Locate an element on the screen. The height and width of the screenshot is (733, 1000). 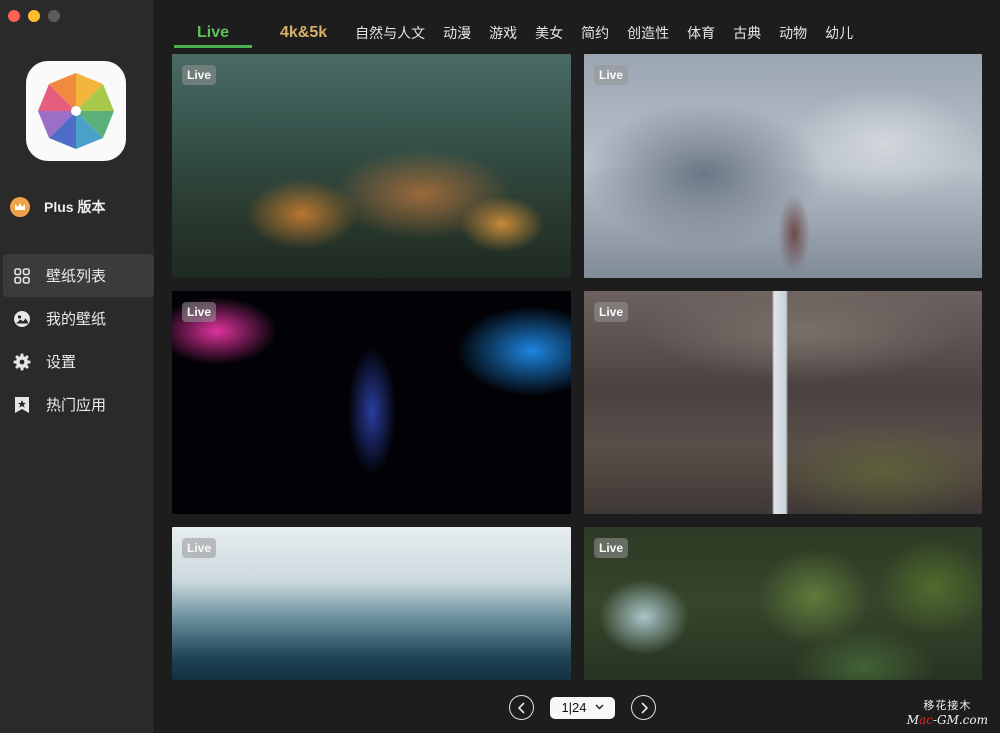
sidebar-item-wallpaper-list: 壁纸列表 is located at coordinates (78, 275).